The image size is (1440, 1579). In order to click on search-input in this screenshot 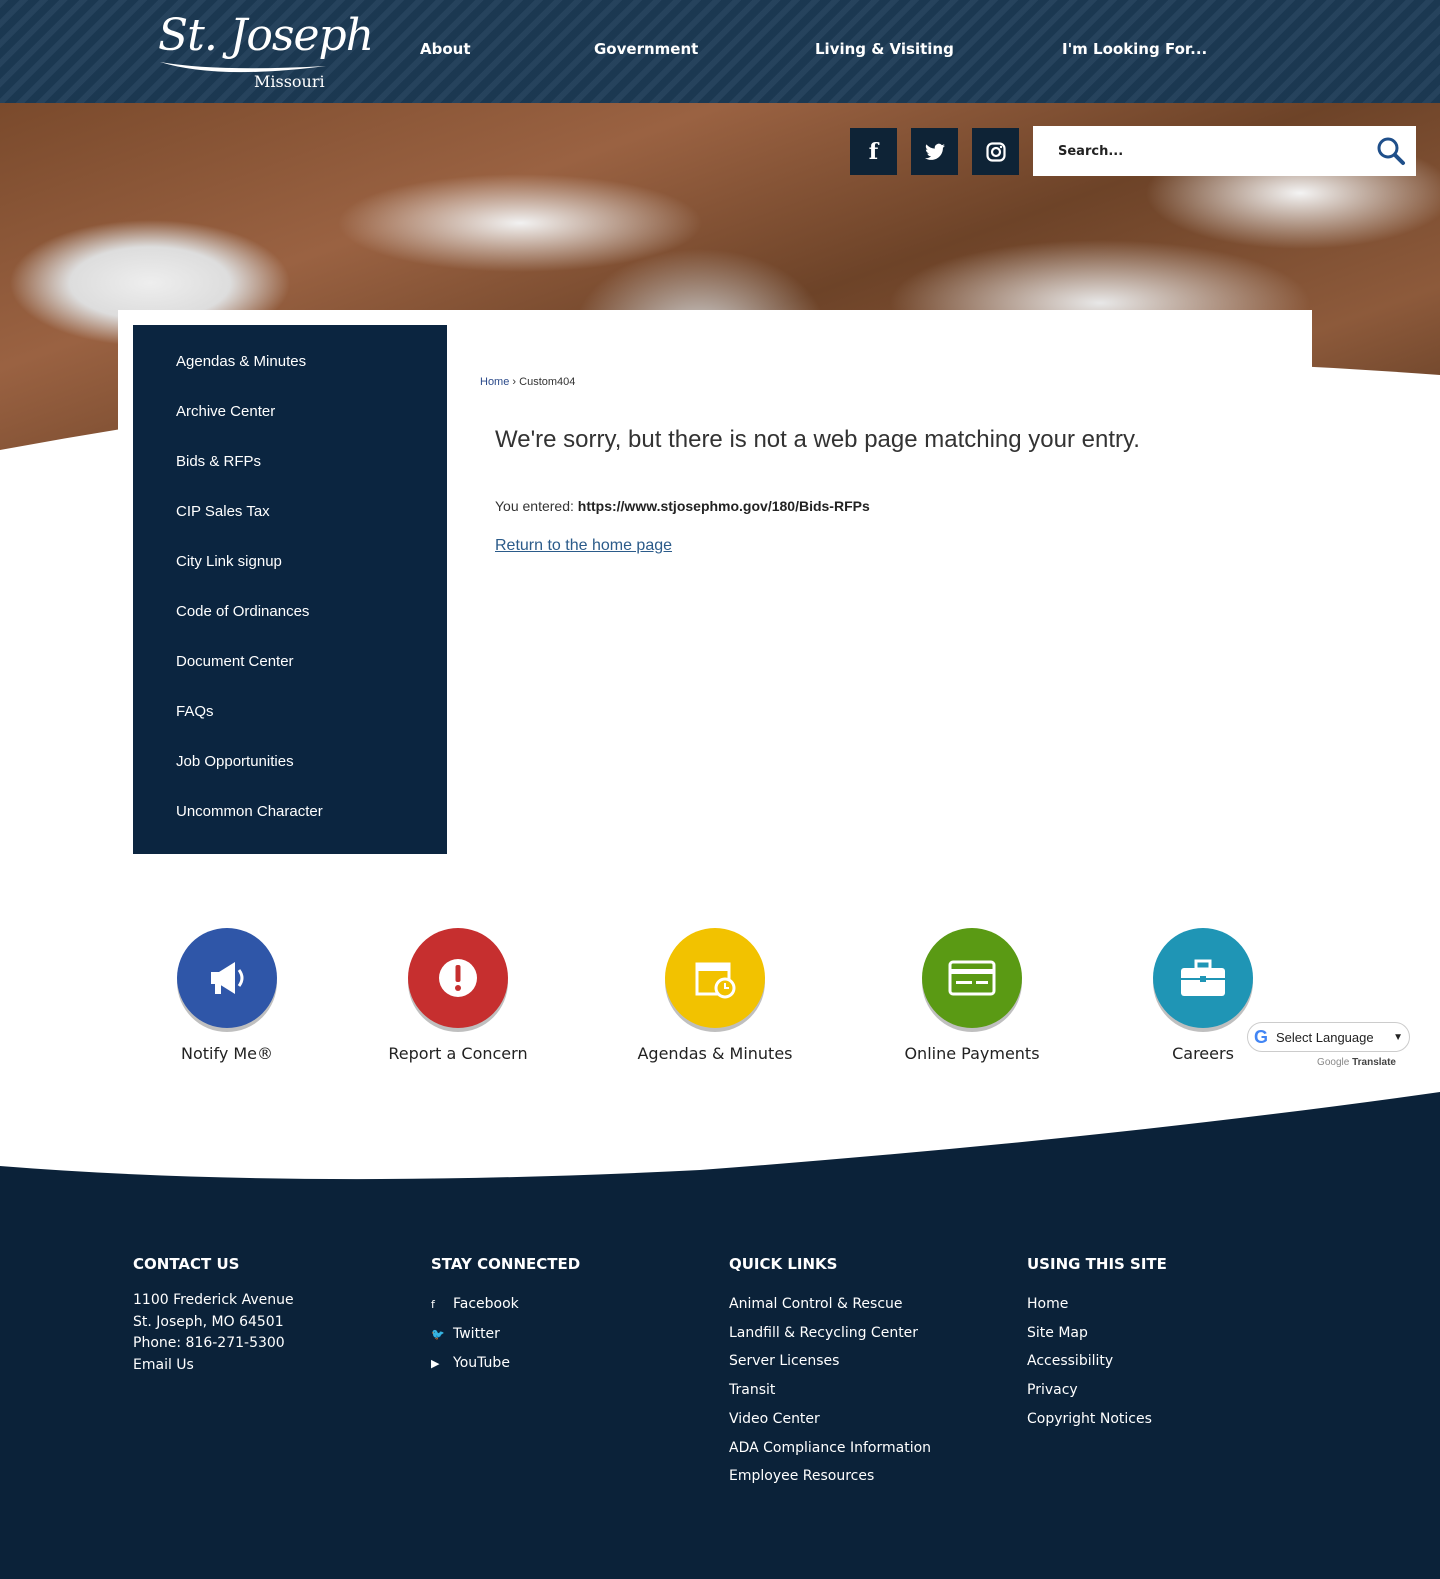, I will do `click(1208, 151)`.